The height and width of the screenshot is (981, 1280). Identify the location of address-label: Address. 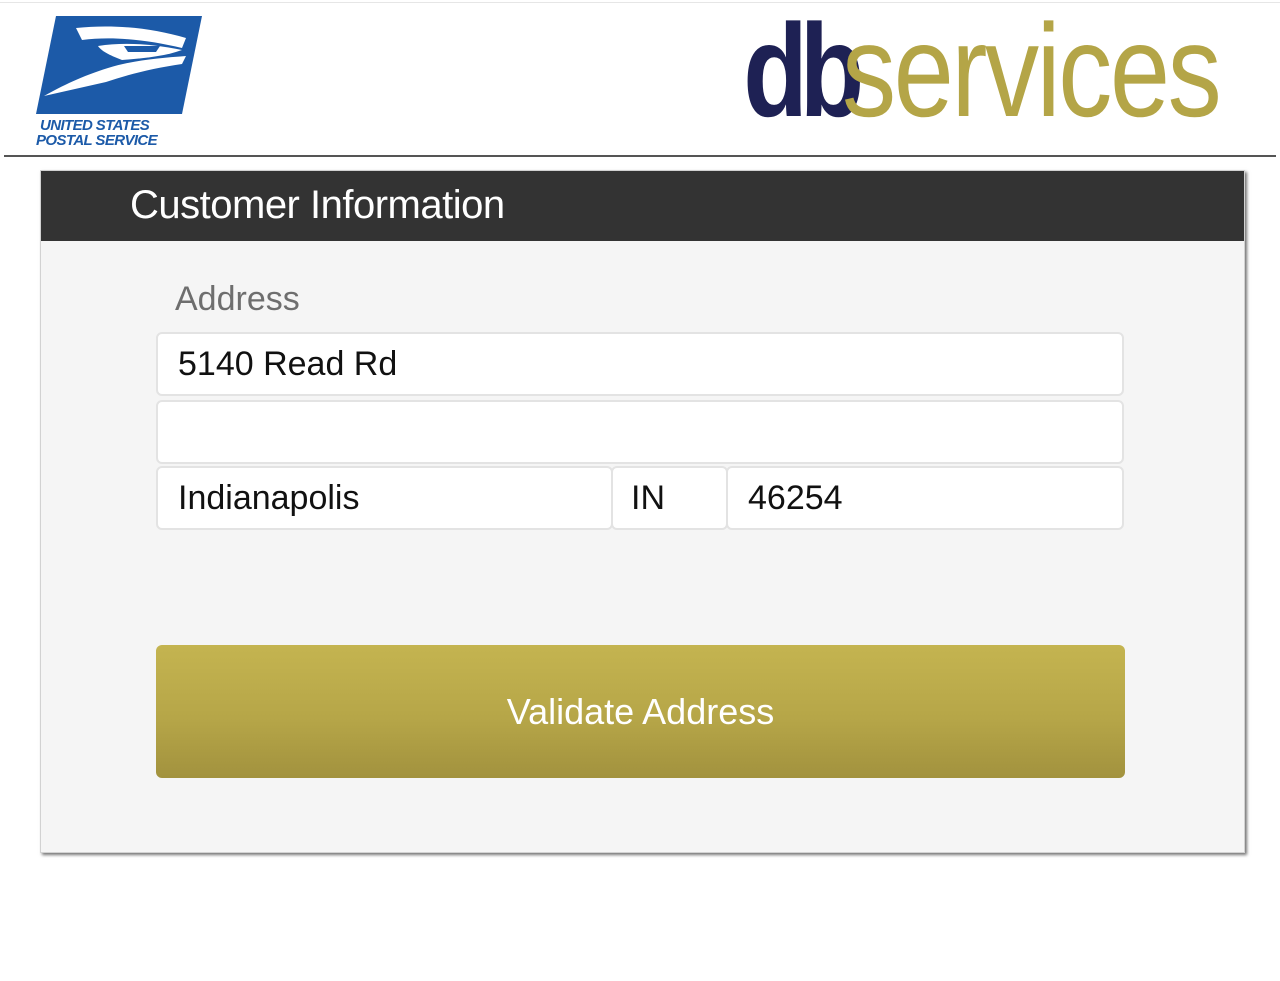
(237, 299).